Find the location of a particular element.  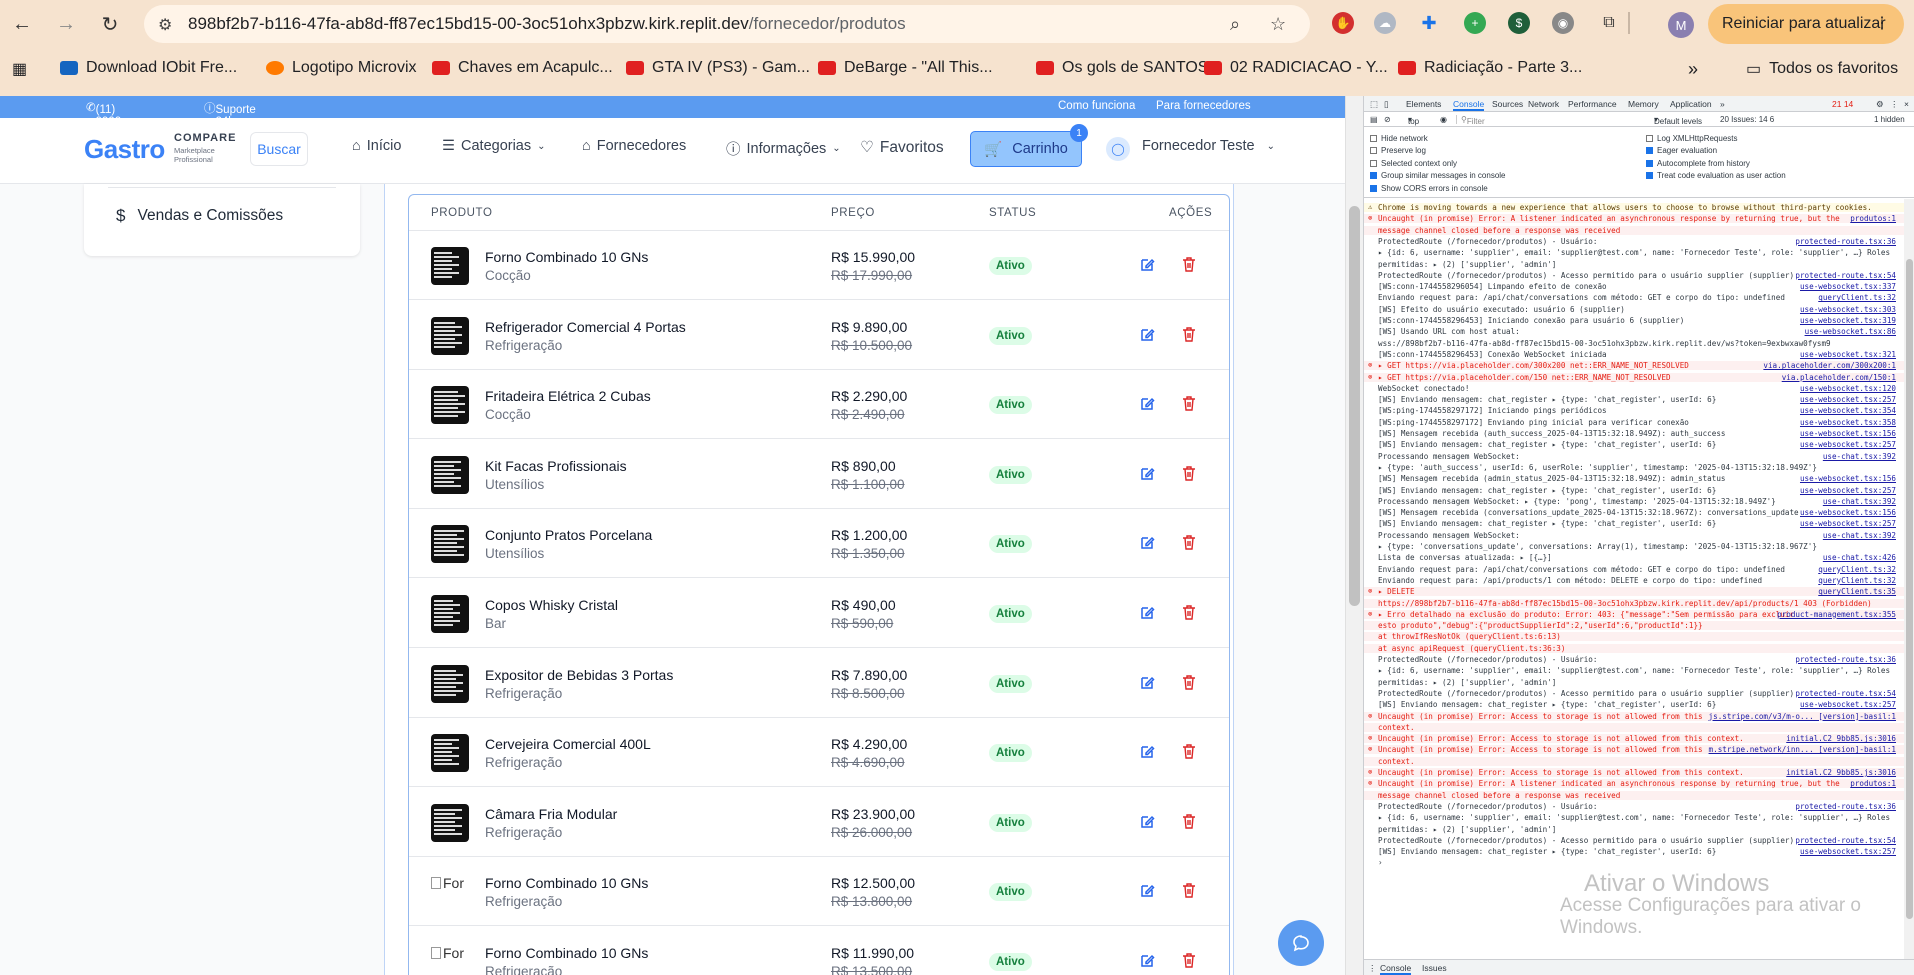

inspect-icon: ⬚ is located at coordinates (1374, 104).